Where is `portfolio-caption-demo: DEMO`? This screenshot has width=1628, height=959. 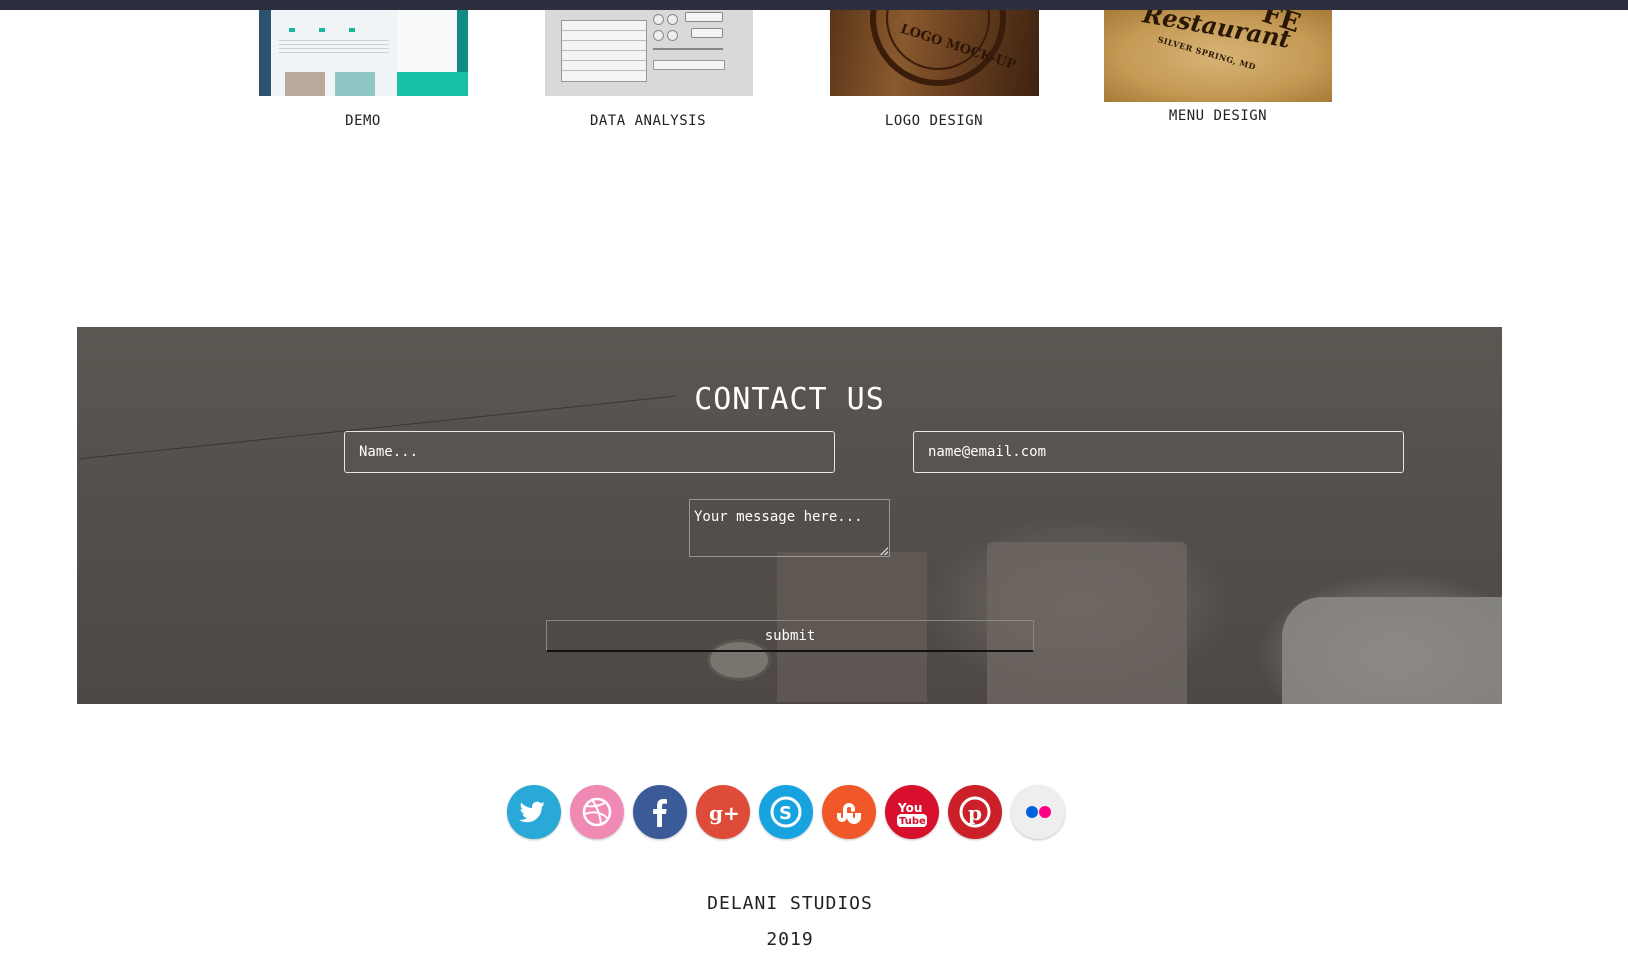 portfolio-caption-demo: DEMO is located at coordinates (363, 121).